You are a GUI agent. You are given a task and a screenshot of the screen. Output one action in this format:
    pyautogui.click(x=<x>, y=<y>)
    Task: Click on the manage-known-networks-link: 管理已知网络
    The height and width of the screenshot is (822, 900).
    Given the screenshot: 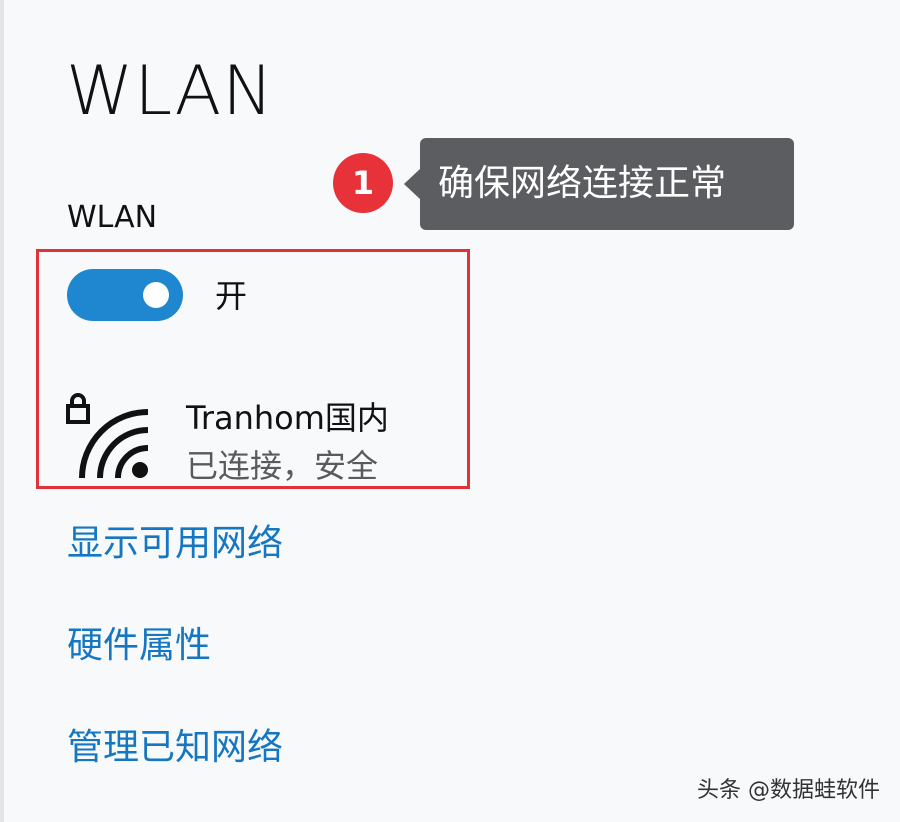 What is the action you would take?
    pyautogui.click(x=175, y=748)
    